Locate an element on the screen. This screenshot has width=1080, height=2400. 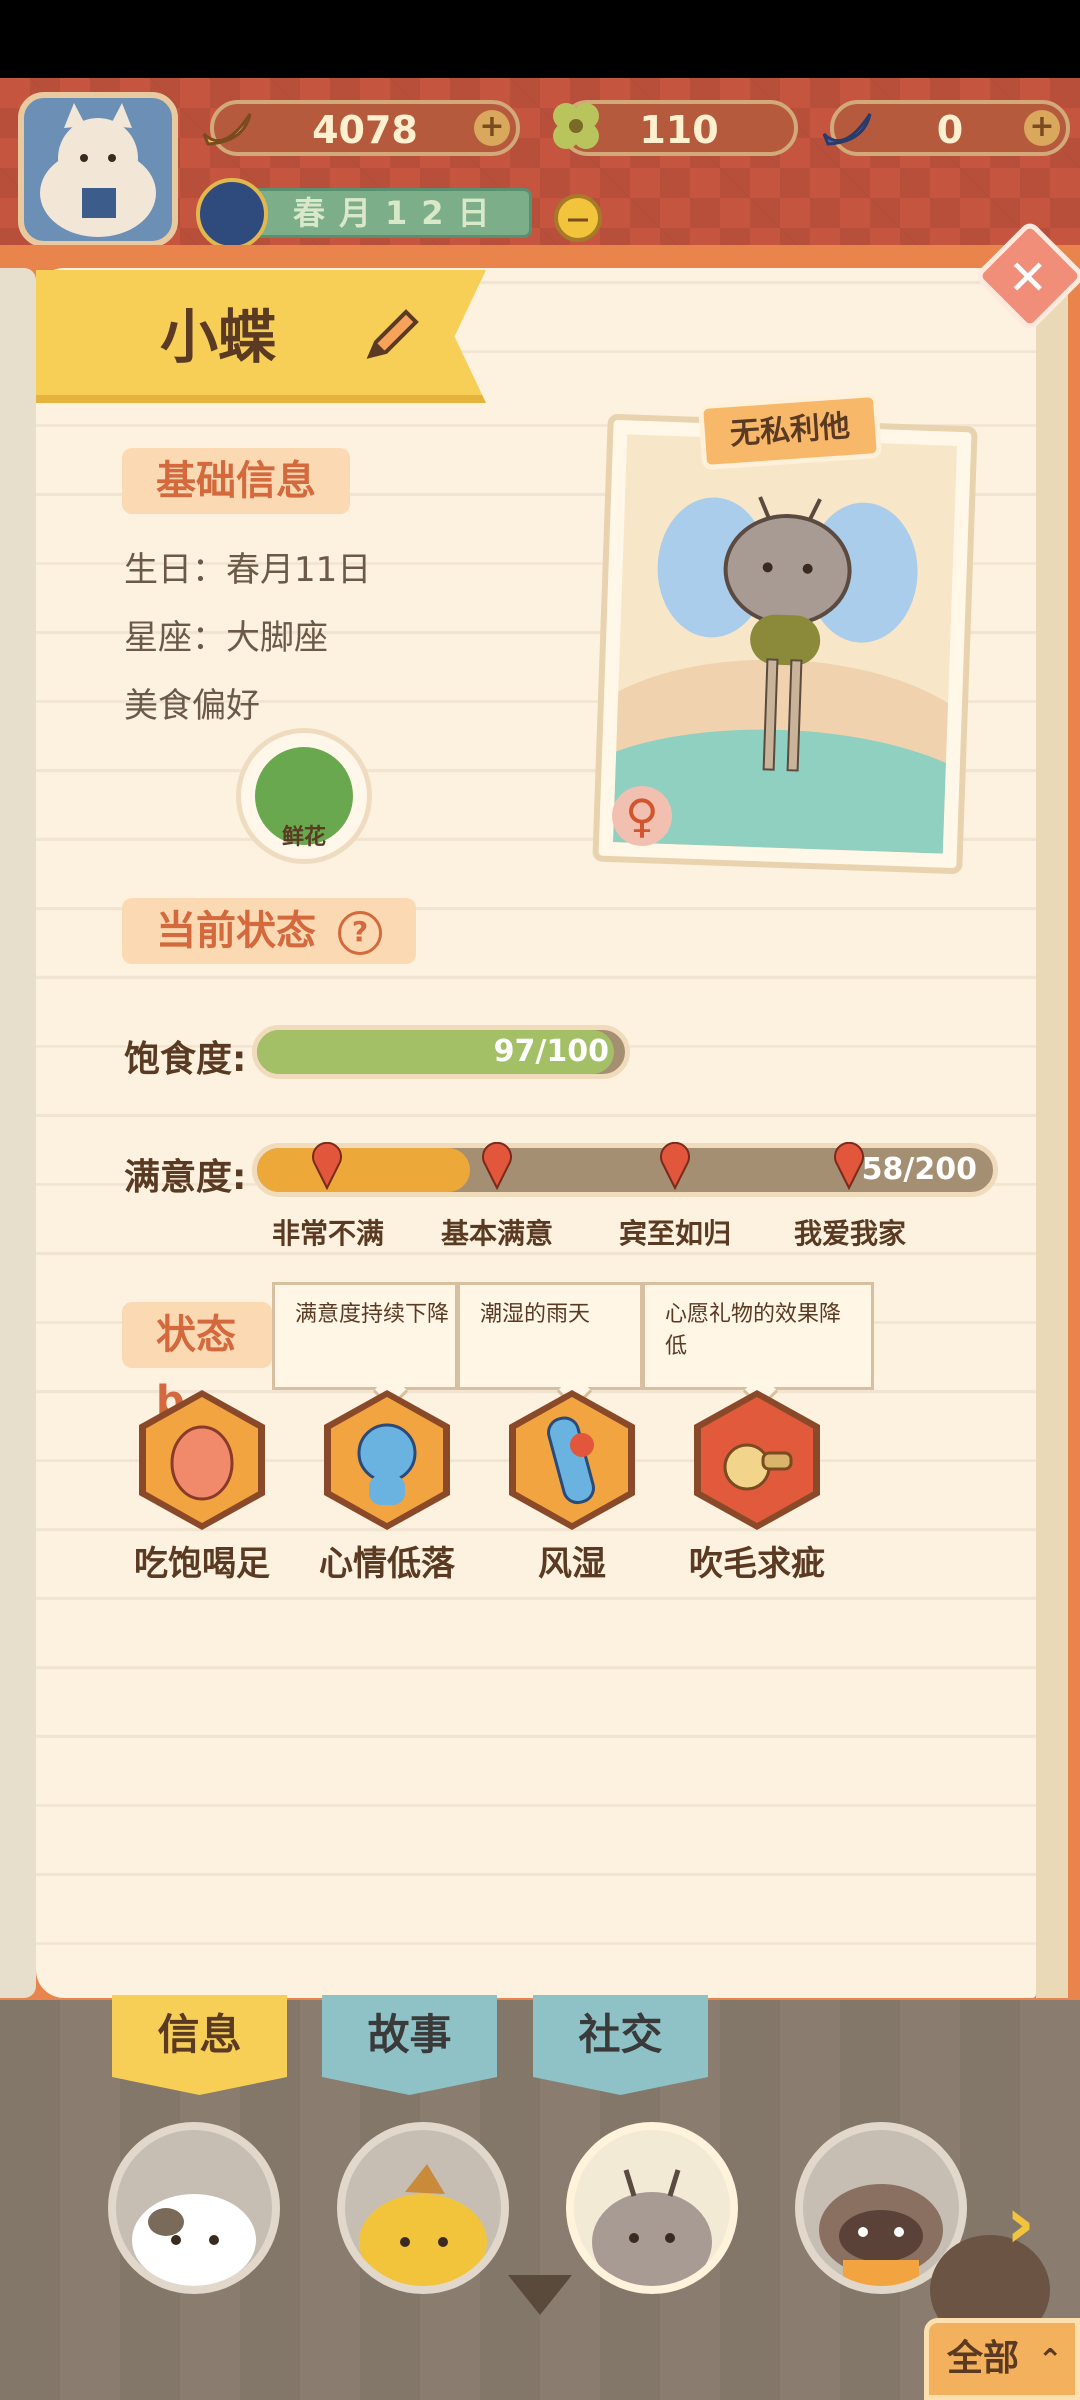
effect-tooltip: 满意度持续下降 is located at coordinates (365, 1336).